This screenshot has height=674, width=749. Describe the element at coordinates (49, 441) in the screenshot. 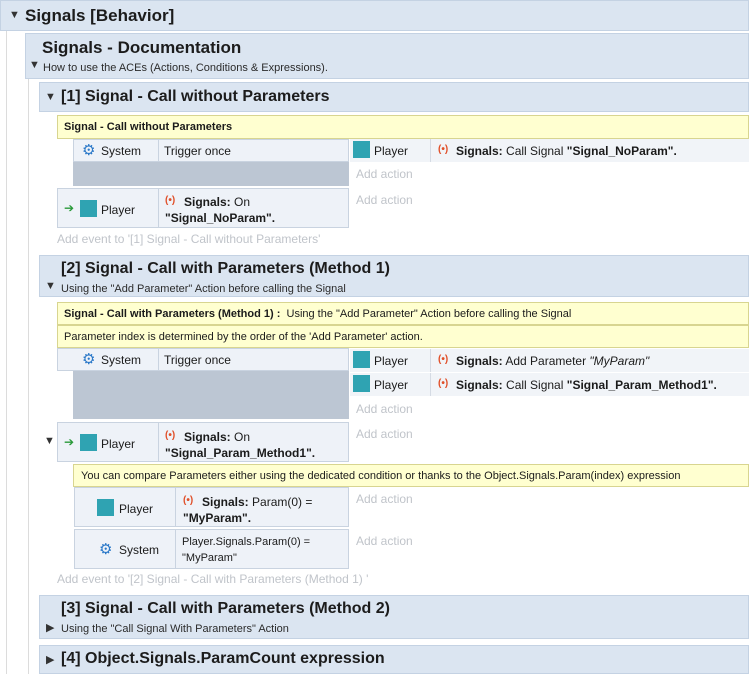

I see `collapse-triangle-icon: ▼` at that location.